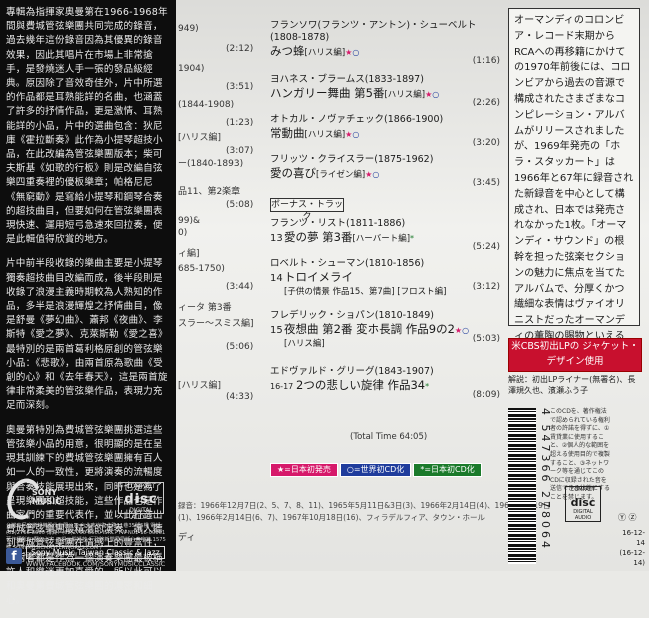  I want to click on left-col-line: (2:12), so click(240, 49).